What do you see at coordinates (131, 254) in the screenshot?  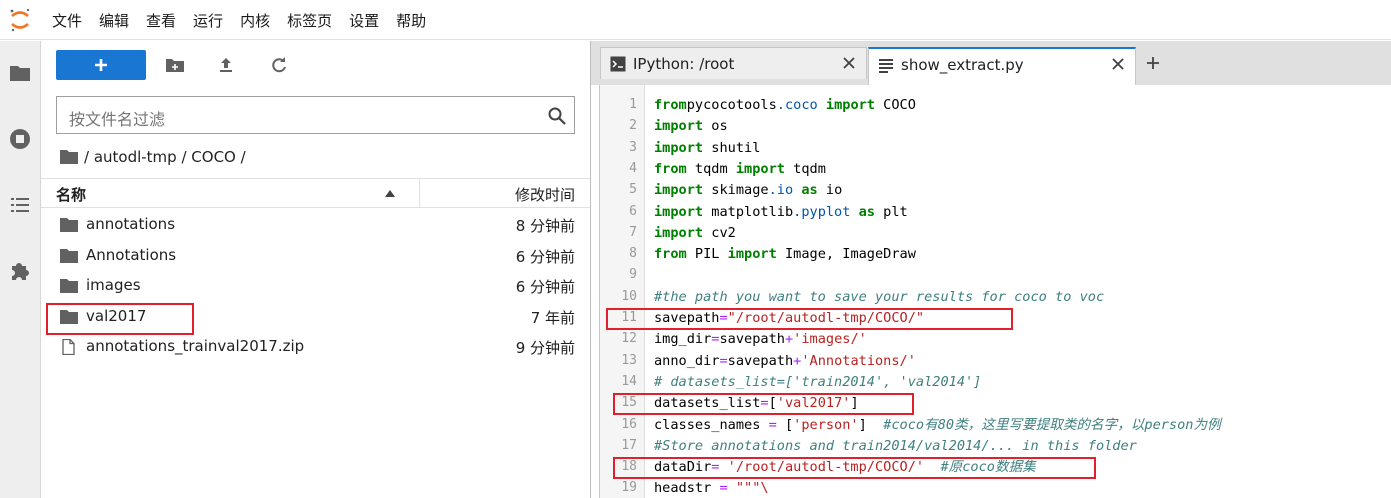 I see `file-name: Annotations` at bounding box center [131, 254].